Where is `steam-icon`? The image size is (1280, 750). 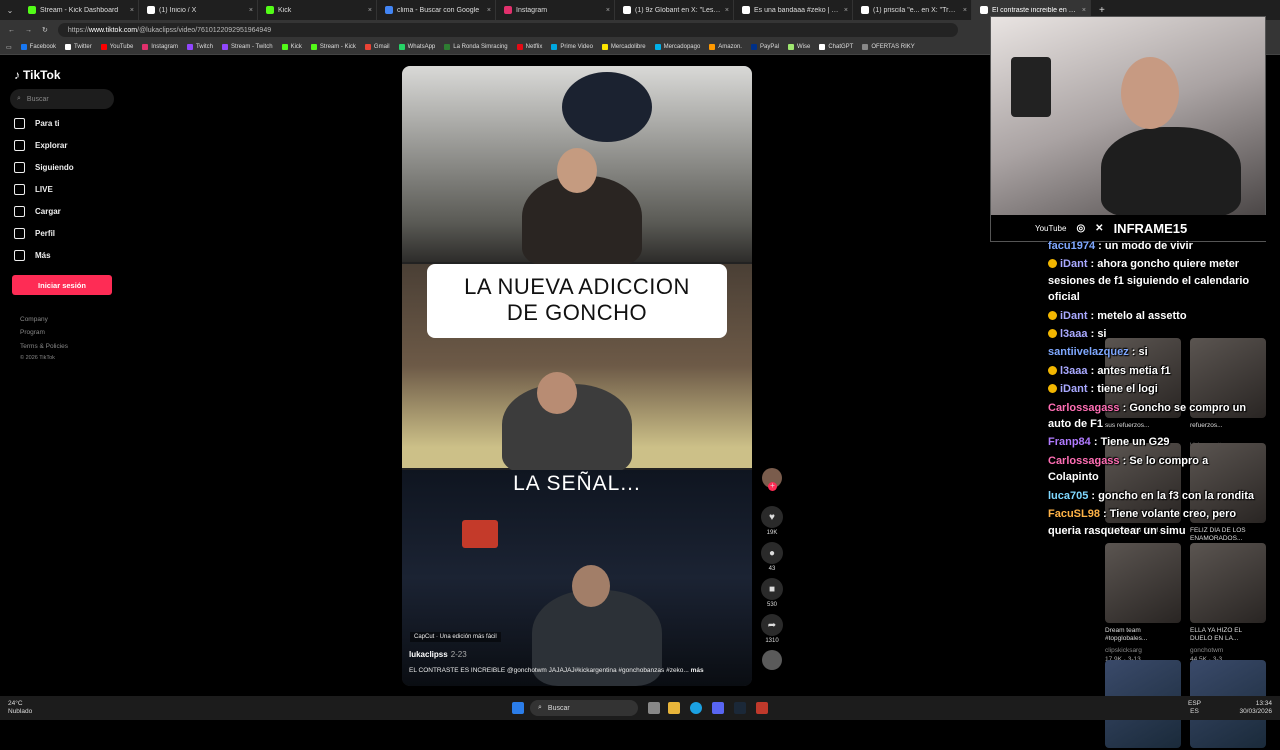 steam-icon is located at coordinates (740, 708).